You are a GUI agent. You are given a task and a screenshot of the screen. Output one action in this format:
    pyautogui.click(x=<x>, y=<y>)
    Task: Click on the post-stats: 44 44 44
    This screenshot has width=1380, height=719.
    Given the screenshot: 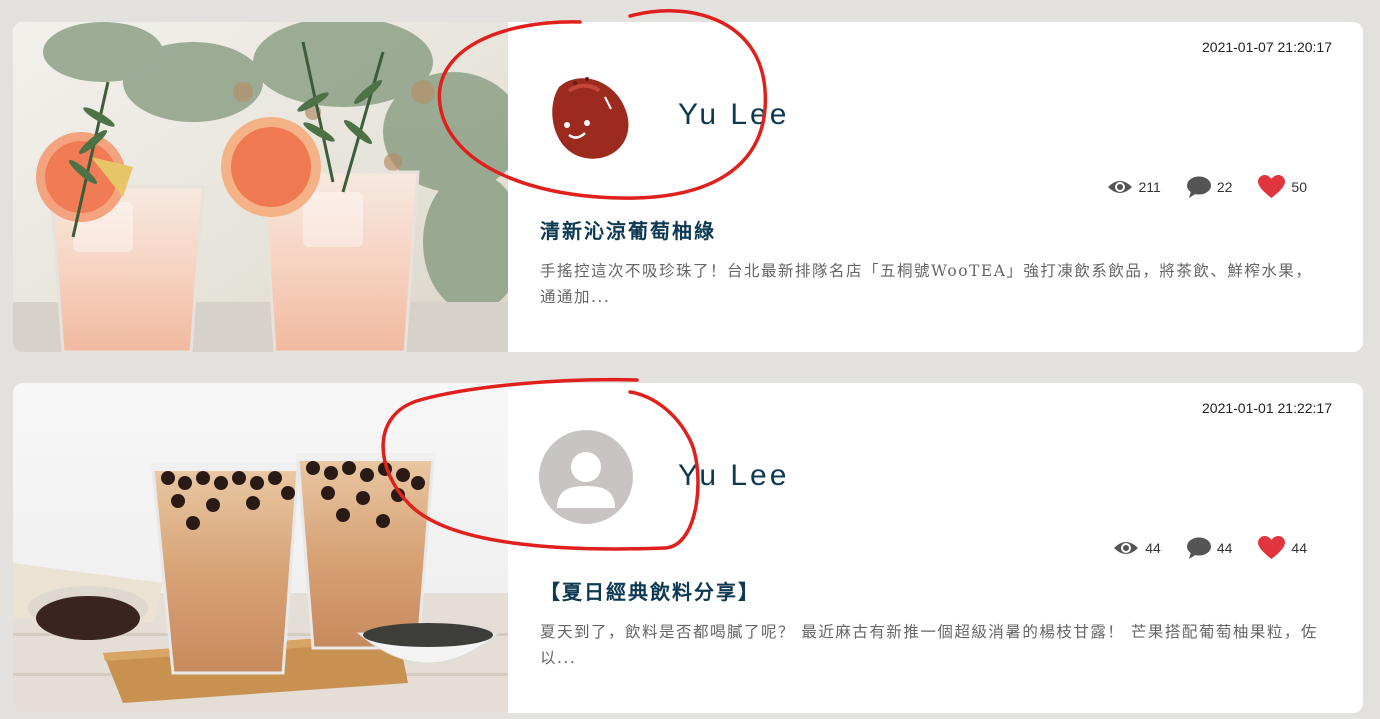 What is the action you would take?
    pyautogui.click(x=1197, y=548)
    